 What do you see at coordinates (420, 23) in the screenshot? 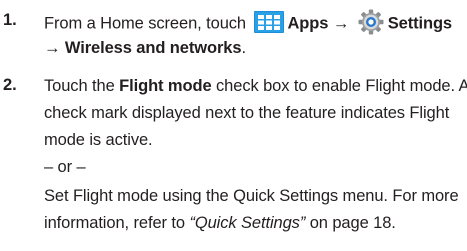
I see `settings-label: Settings` at bounding box center [420, 23].